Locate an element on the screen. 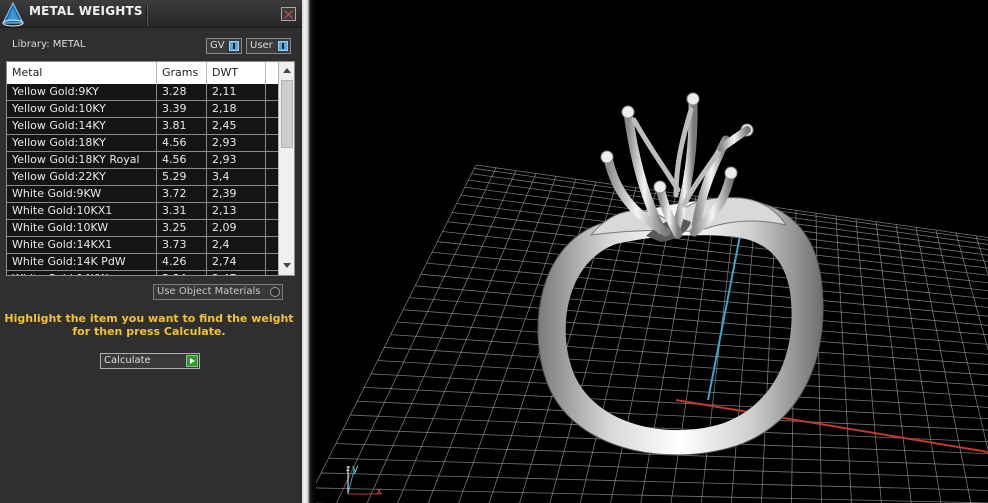 This screenshot has width=988, height=503. close-button is located at coordinates (288, 14).